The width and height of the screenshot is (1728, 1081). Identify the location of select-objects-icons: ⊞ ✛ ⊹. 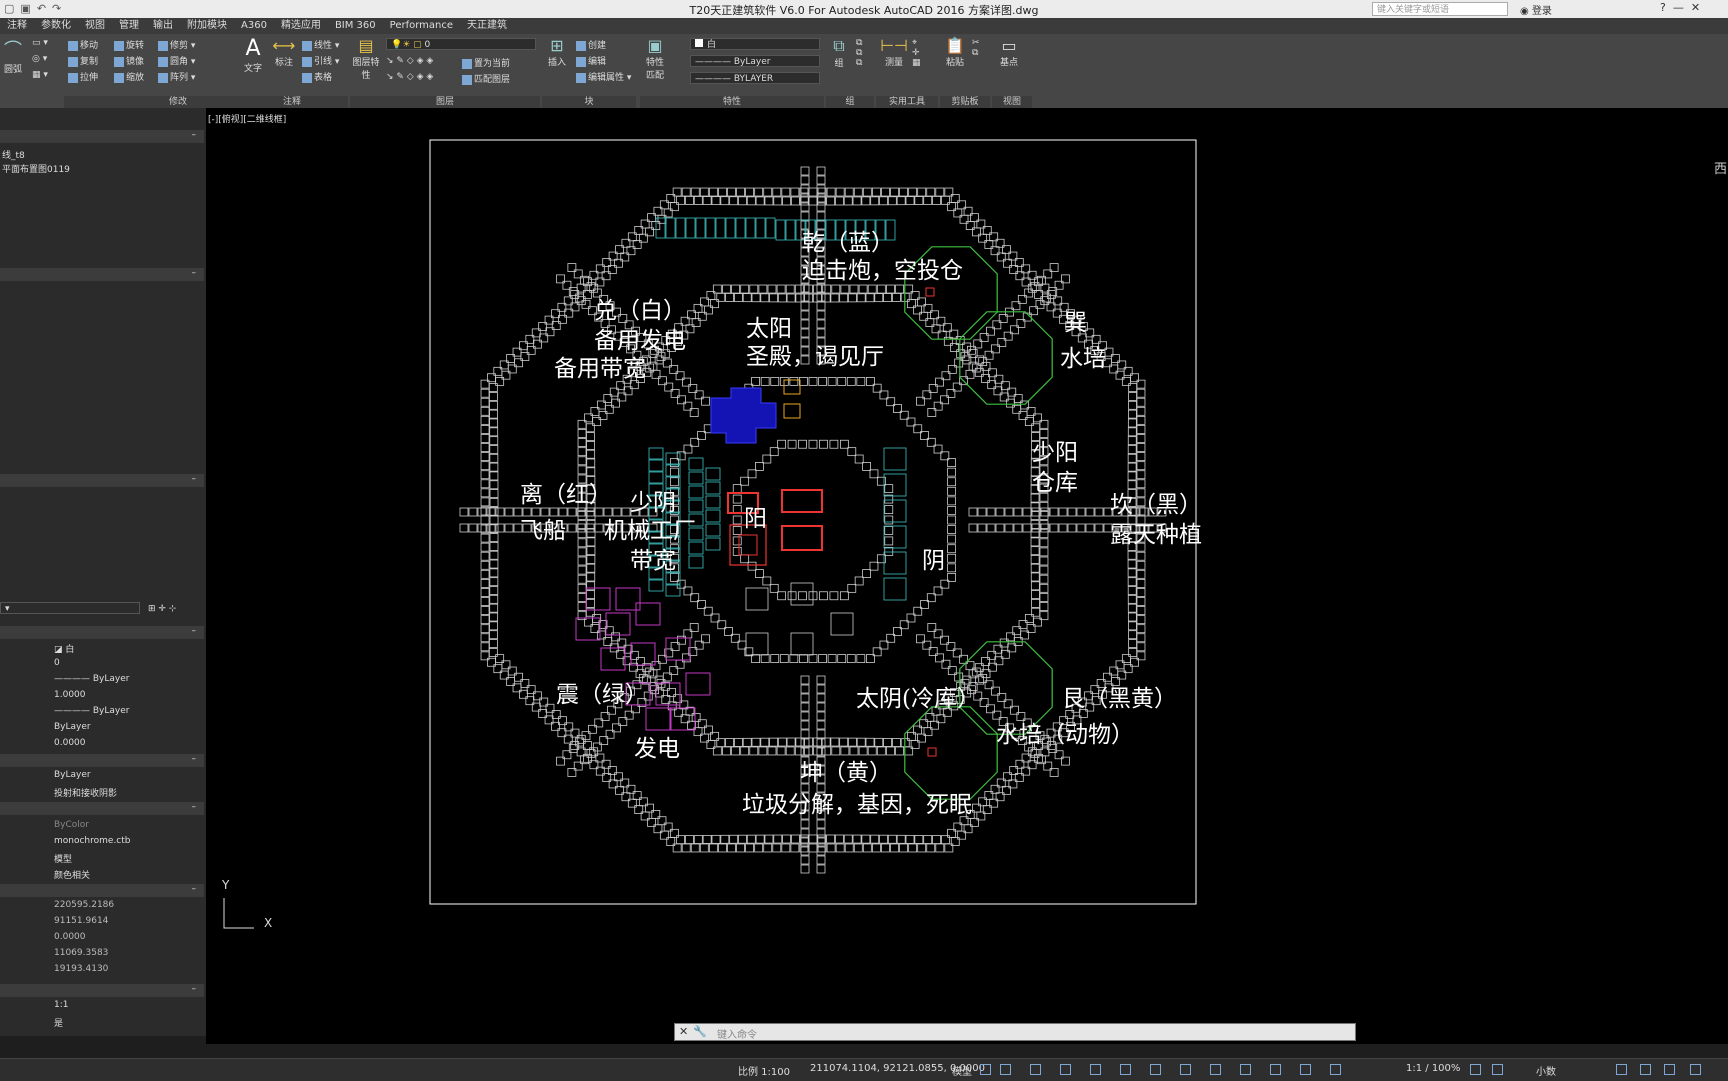
(162, 609).